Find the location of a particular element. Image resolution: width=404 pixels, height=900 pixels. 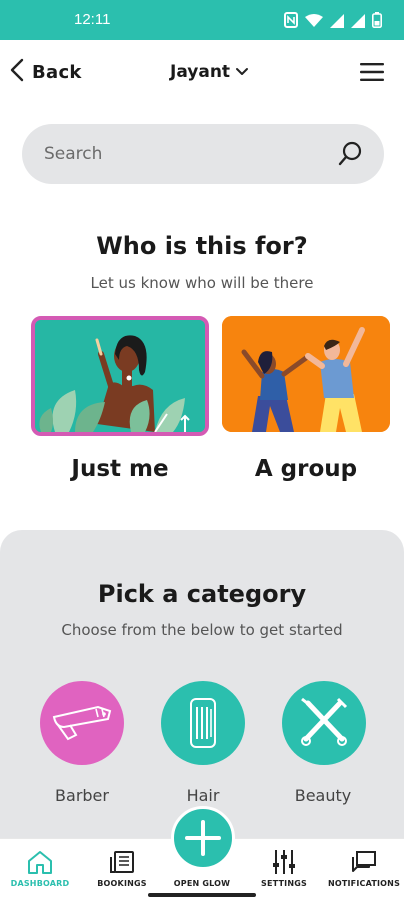

top-header: Back Jayant is located at coordinates (202, 74).